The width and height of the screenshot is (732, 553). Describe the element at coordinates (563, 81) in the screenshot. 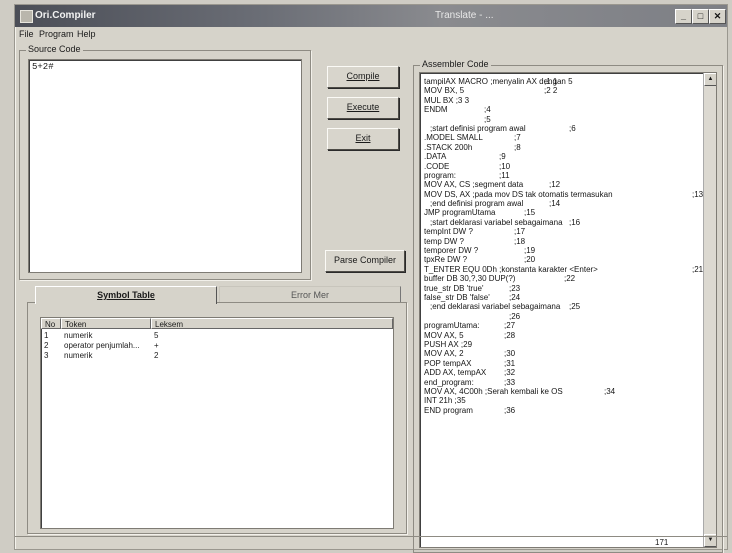

I see `assembler-line: tampilAX MACRO ;menyalin AX dengan 5 ;1 1` at that location.